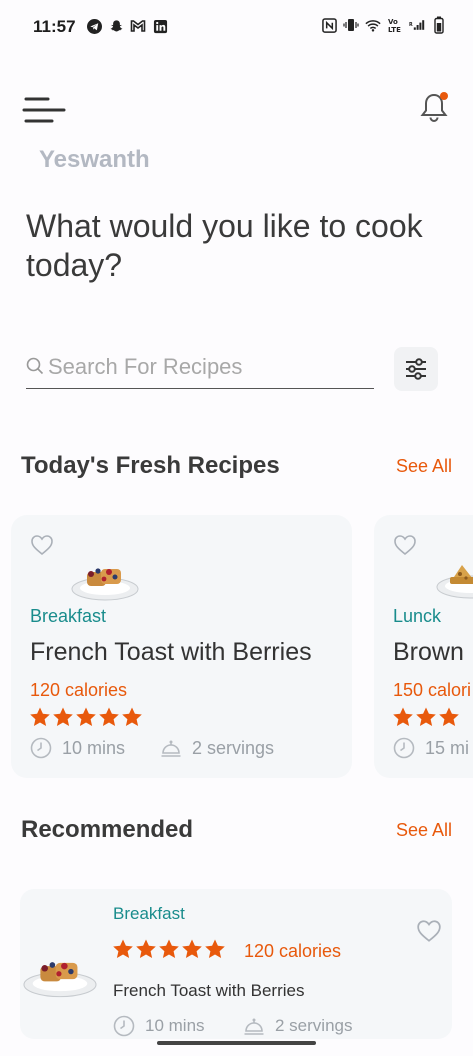 The width and height of the screenshot is (473, 1056). I want to click on gmail-icon, so click(138, 26).